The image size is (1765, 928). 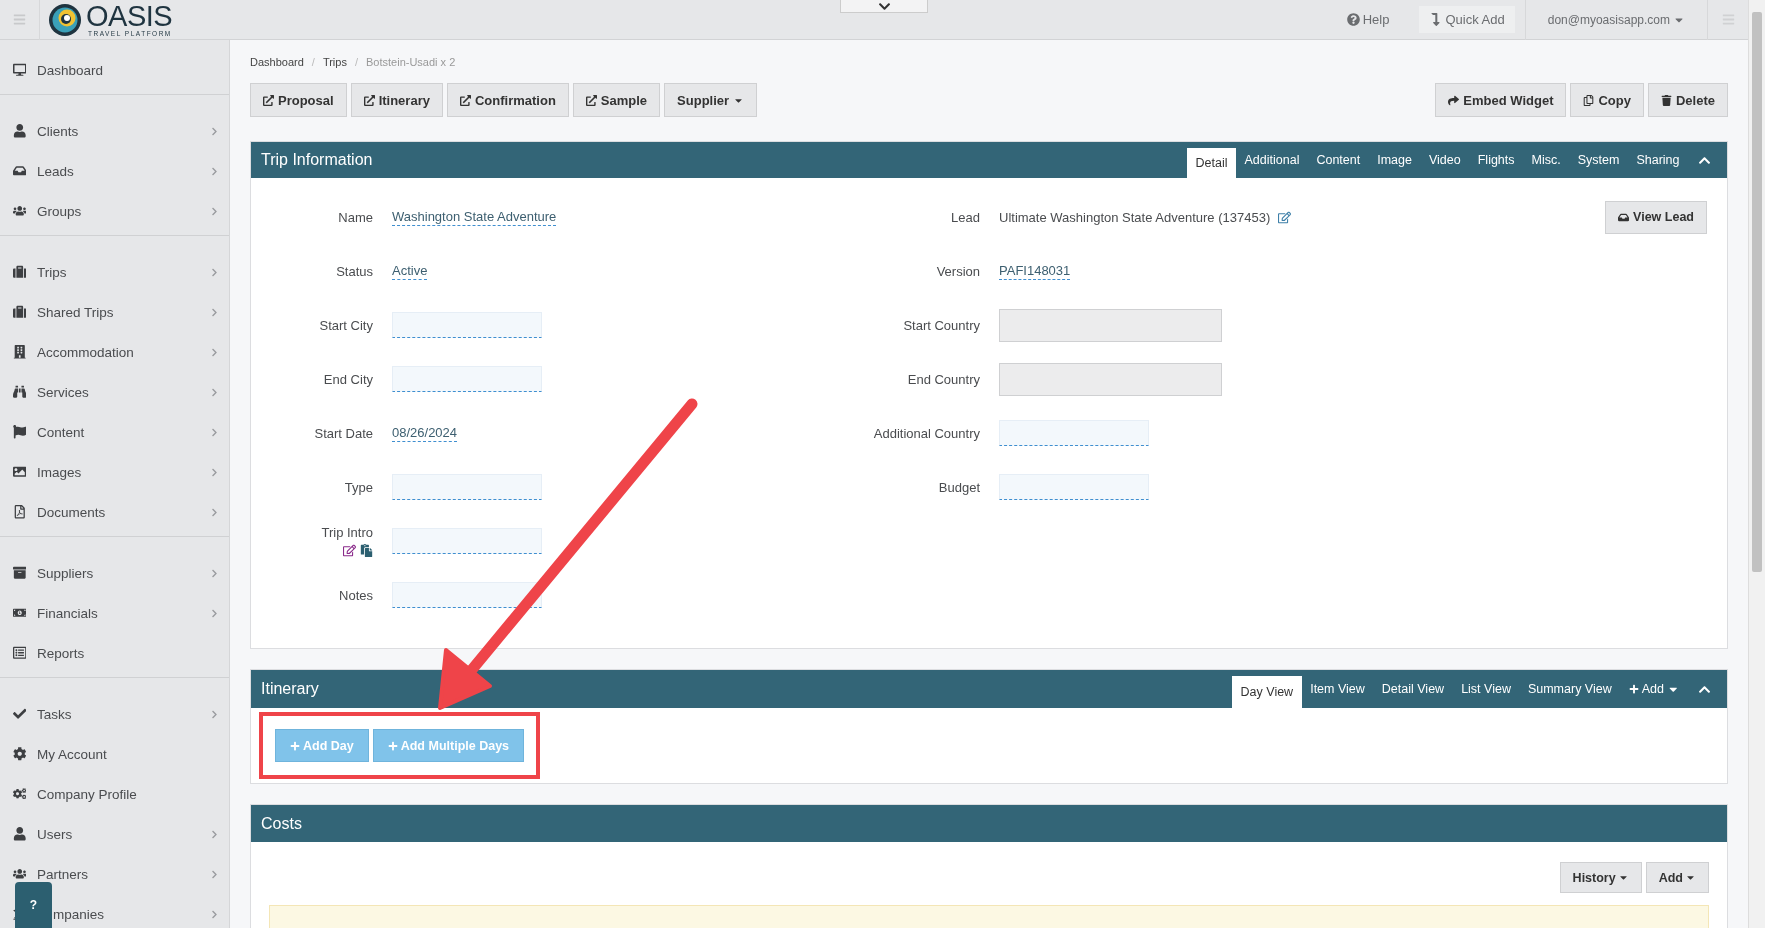 What do you see at coordinates (959, 487) in the screenshot?
I see `field-label: Budget` at bounding box center [959, 487].